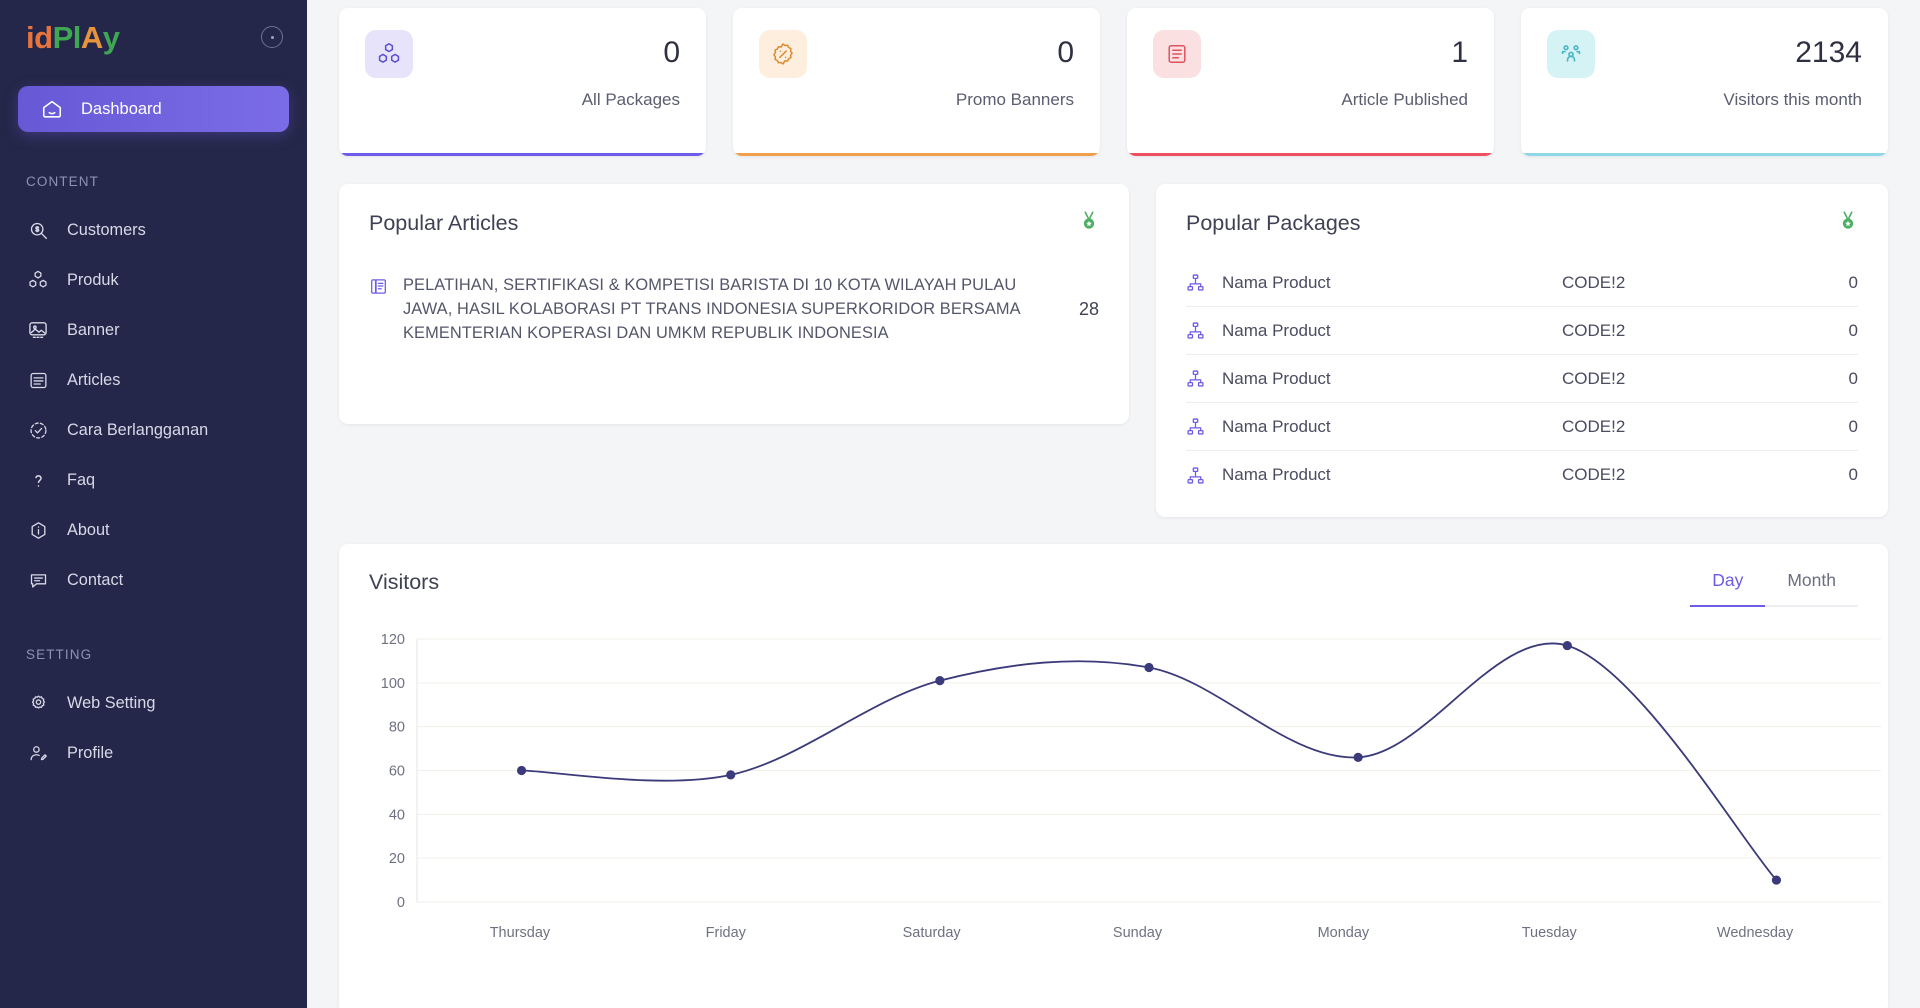  What do you see at coordinates (39, 37) in the screenshot?
I see `logo-part-1: id` at bounding box center [39, 37].